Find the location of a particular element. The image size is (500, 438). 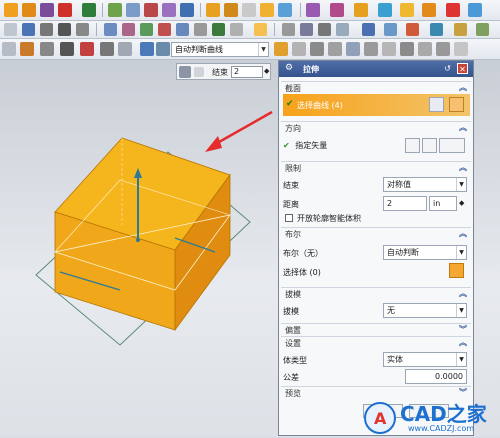

vector-type-dropdown is located at coordinates (452, 145).